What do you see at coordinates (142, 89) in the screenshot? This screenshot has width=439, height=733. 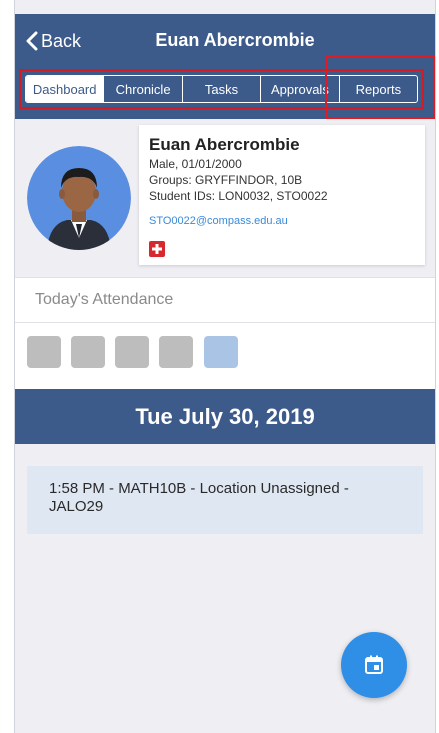 I see `tab-chronicle: Chronicle` at bounding box center [142, 89].